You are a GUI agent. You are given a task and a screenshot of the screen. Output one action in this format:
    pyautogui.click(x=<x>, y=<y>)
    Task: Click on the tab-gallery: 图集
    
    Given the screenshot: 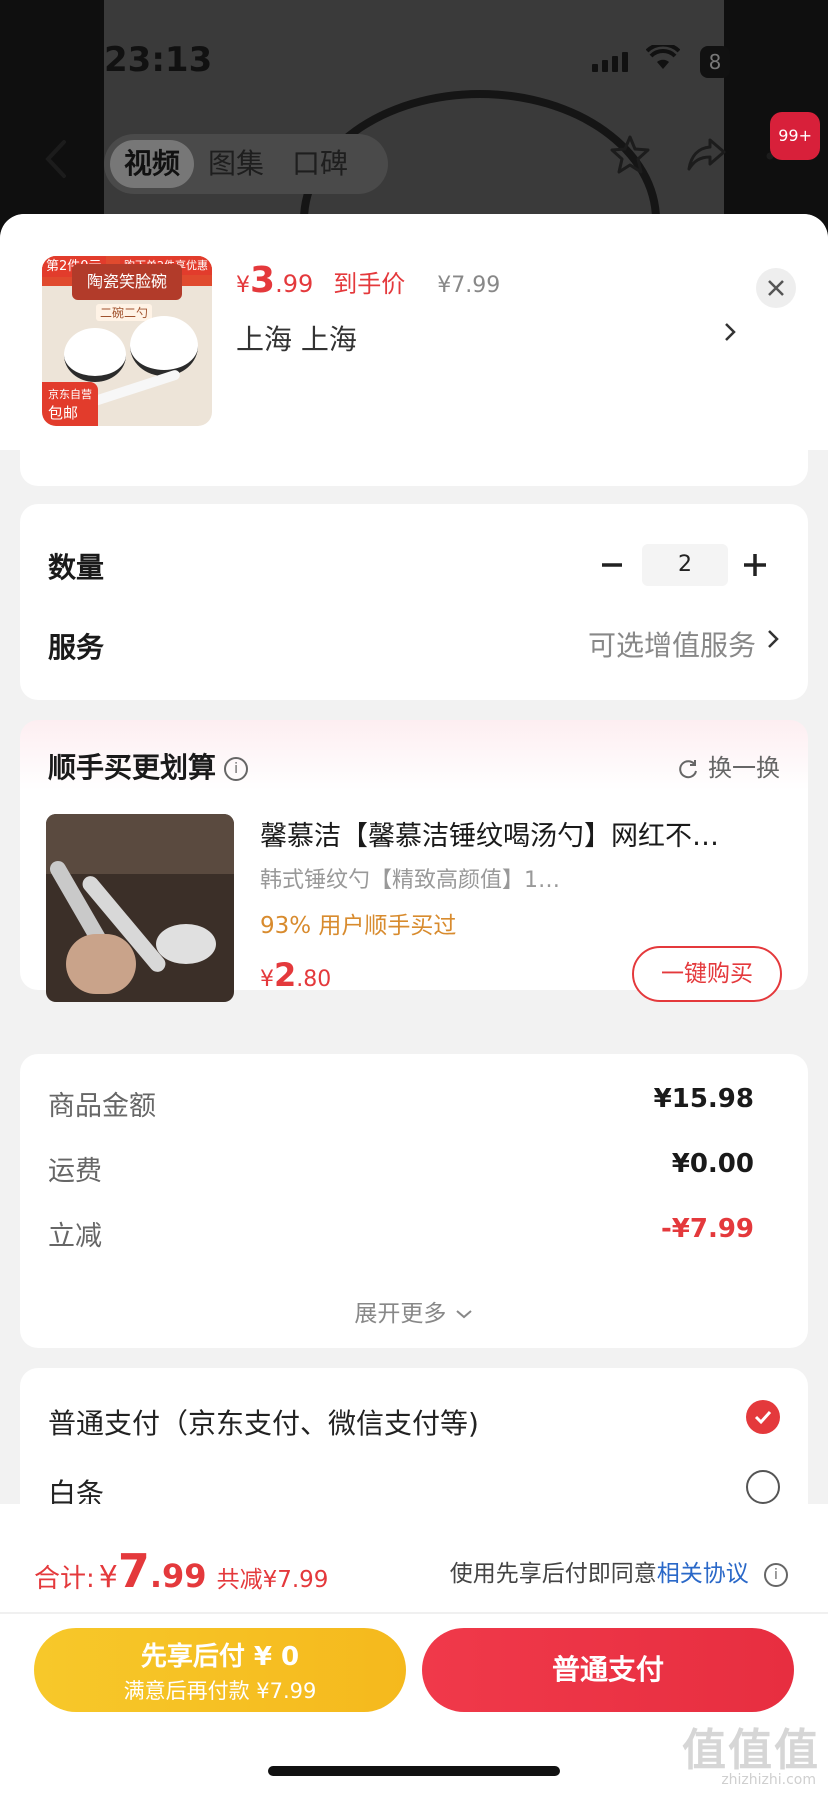 What is the action you would take?
    pyautogui.click(x=236, y=164)
    